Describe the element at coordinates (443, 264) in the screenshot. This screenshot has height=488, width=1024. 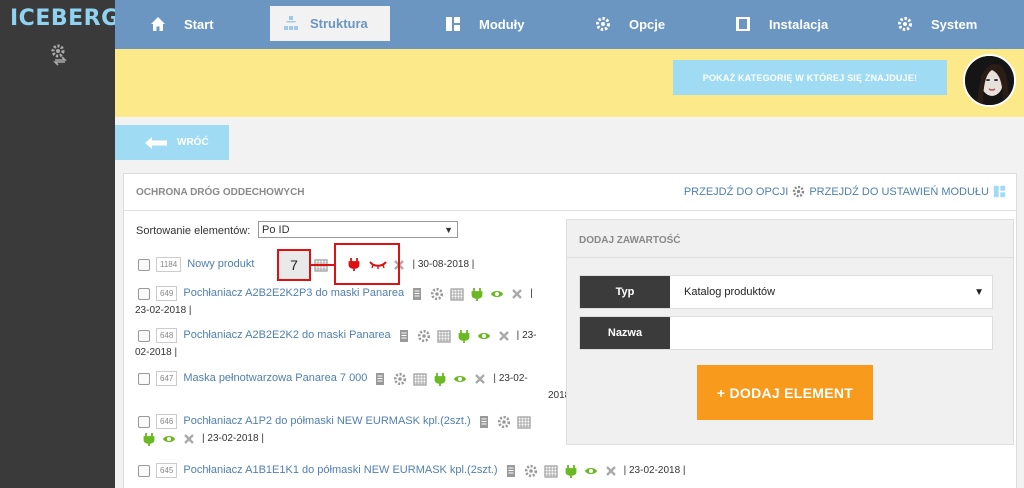
I see `item-date: 30-08-2018` at that location.